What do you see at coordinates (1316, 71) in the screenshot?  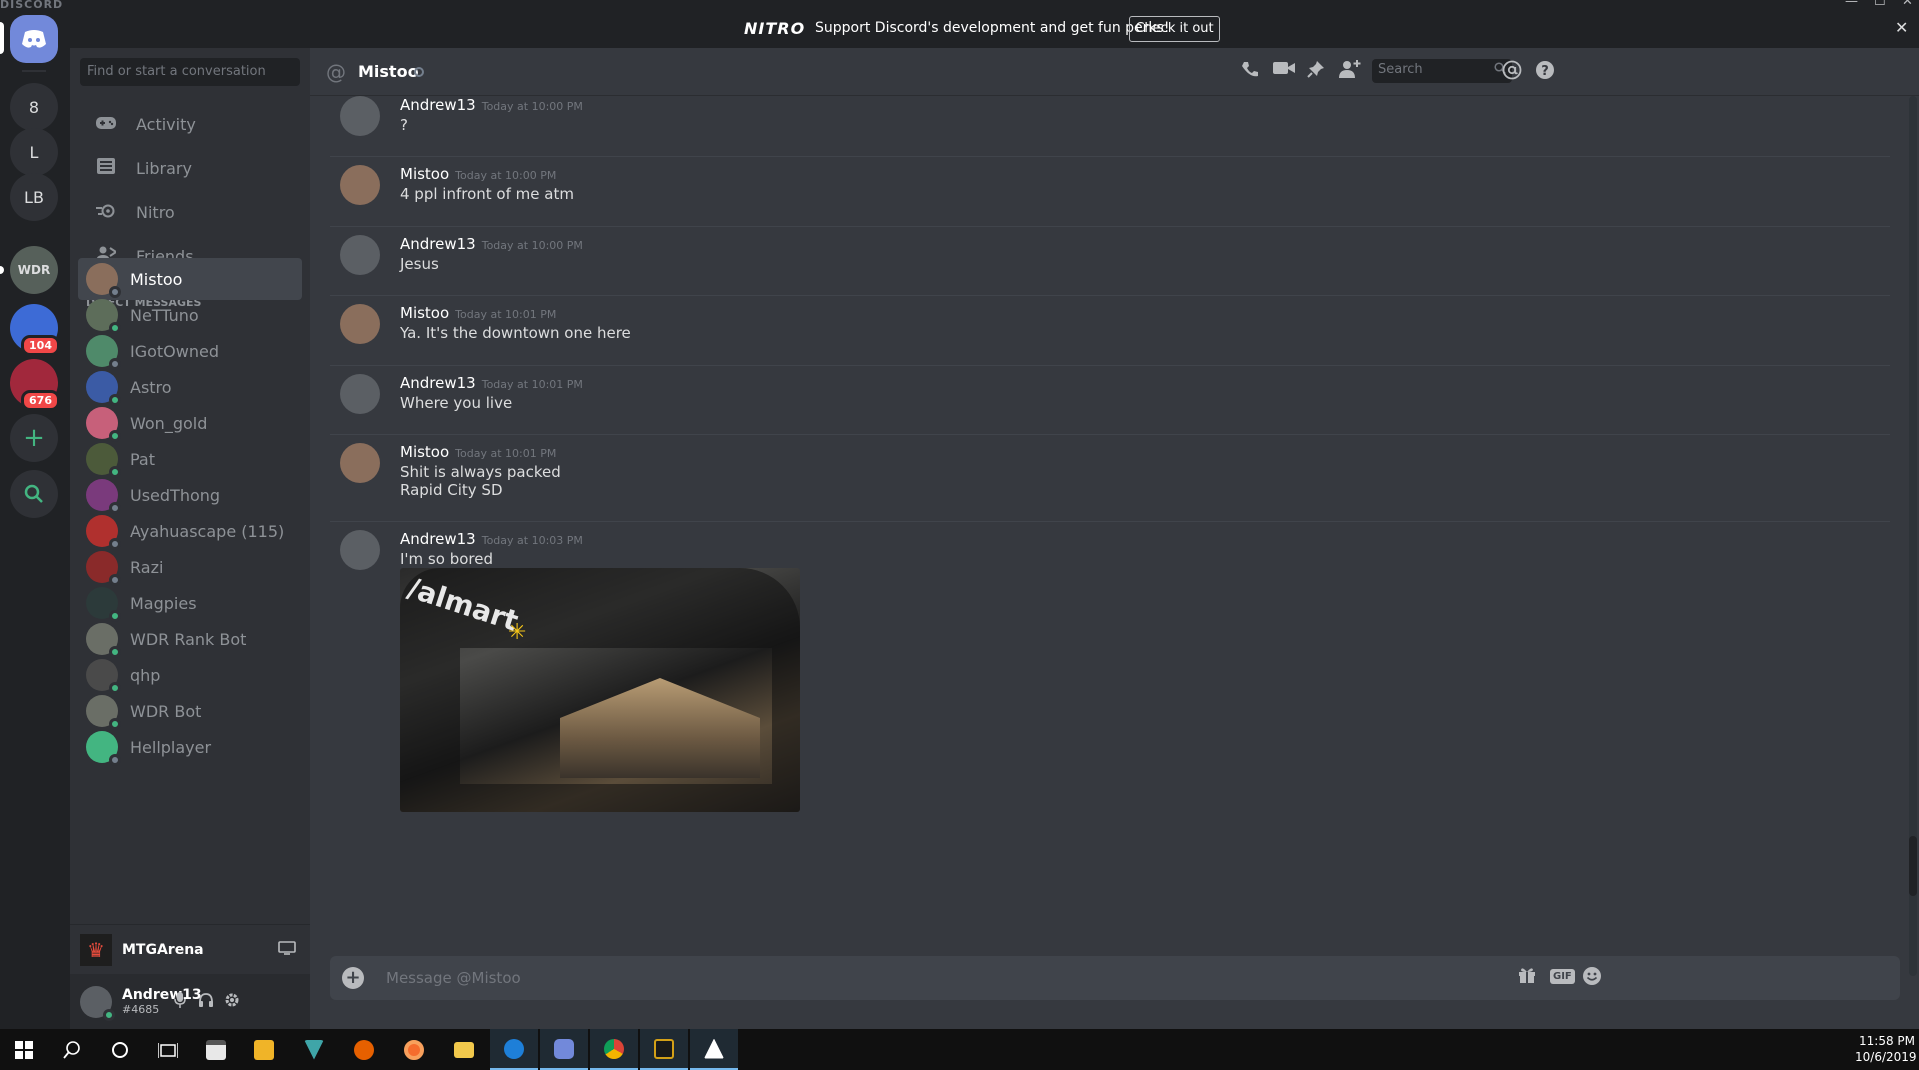 I see `pin-icon` at bounding box center [1316, 71].